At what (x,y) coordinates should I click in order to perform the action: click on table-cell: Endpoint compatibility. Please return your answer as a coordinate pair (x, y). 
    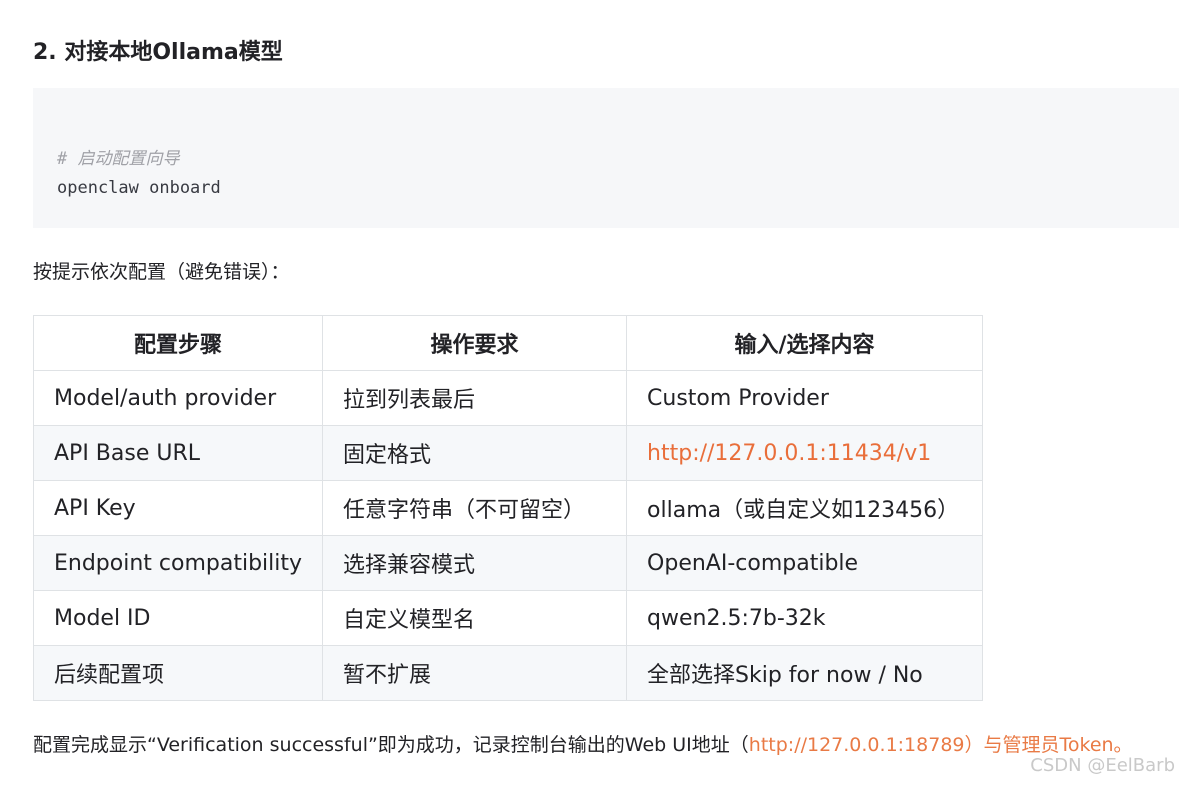
    Looking at the image, I should click on (178, 563).